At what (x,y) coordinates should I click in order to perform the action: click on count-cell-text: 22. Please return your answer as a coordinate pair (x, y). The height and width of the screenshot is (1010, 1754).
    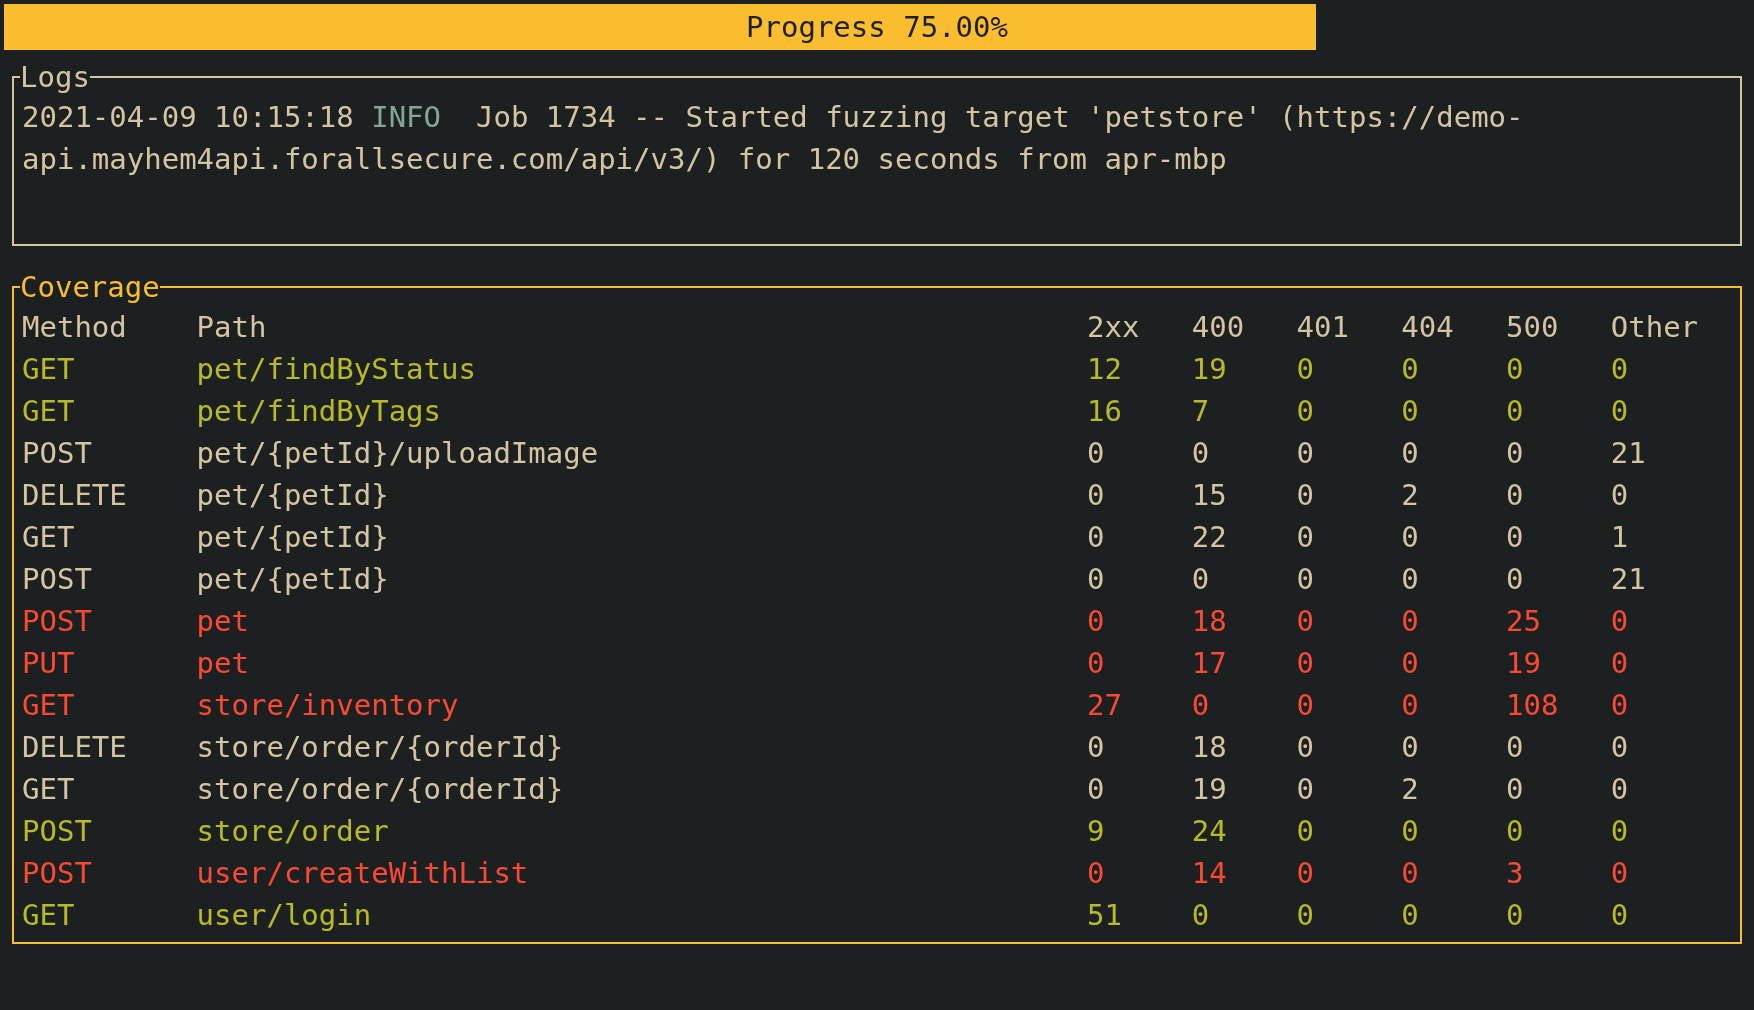
    Looking at the image, I should click on (1209, 537).